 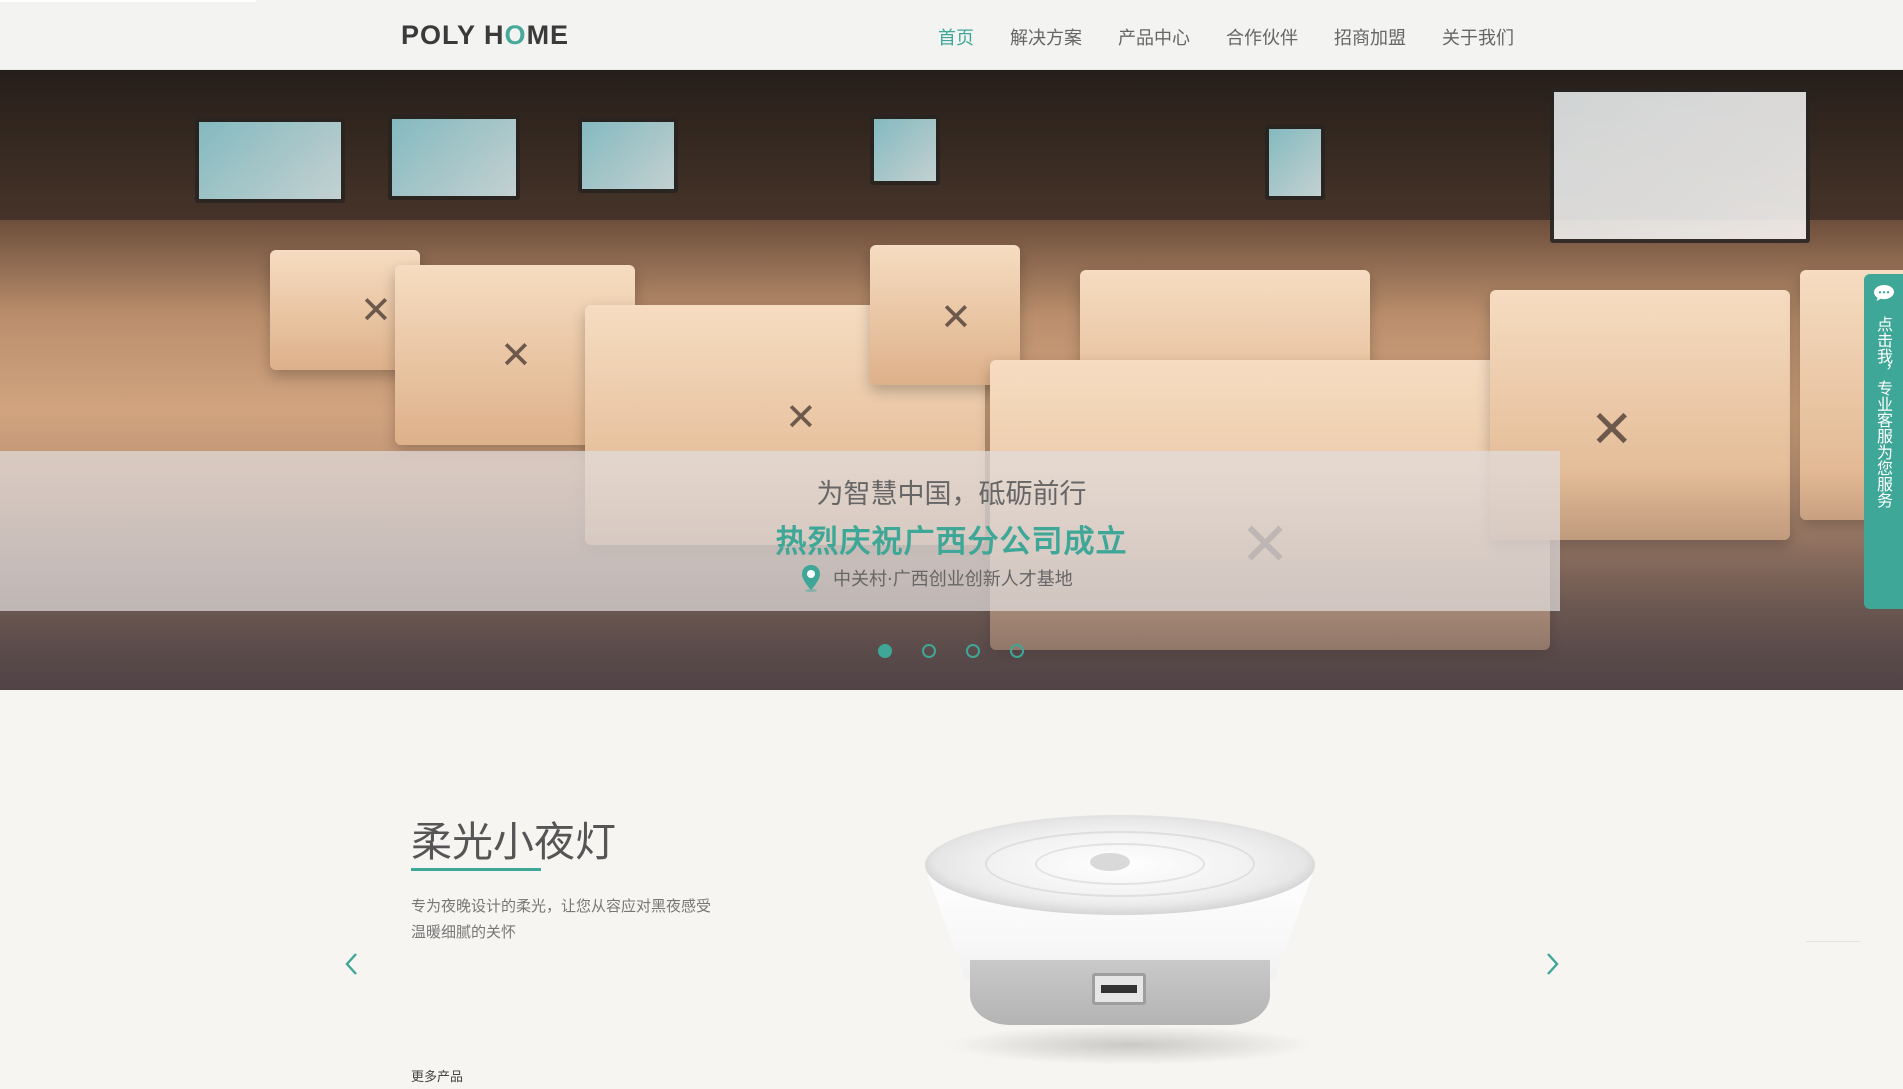 What do you see at coordinates (548, 35) in the screenshot?
I see `logo-text-2: ME` at bounding box center [548, 35].